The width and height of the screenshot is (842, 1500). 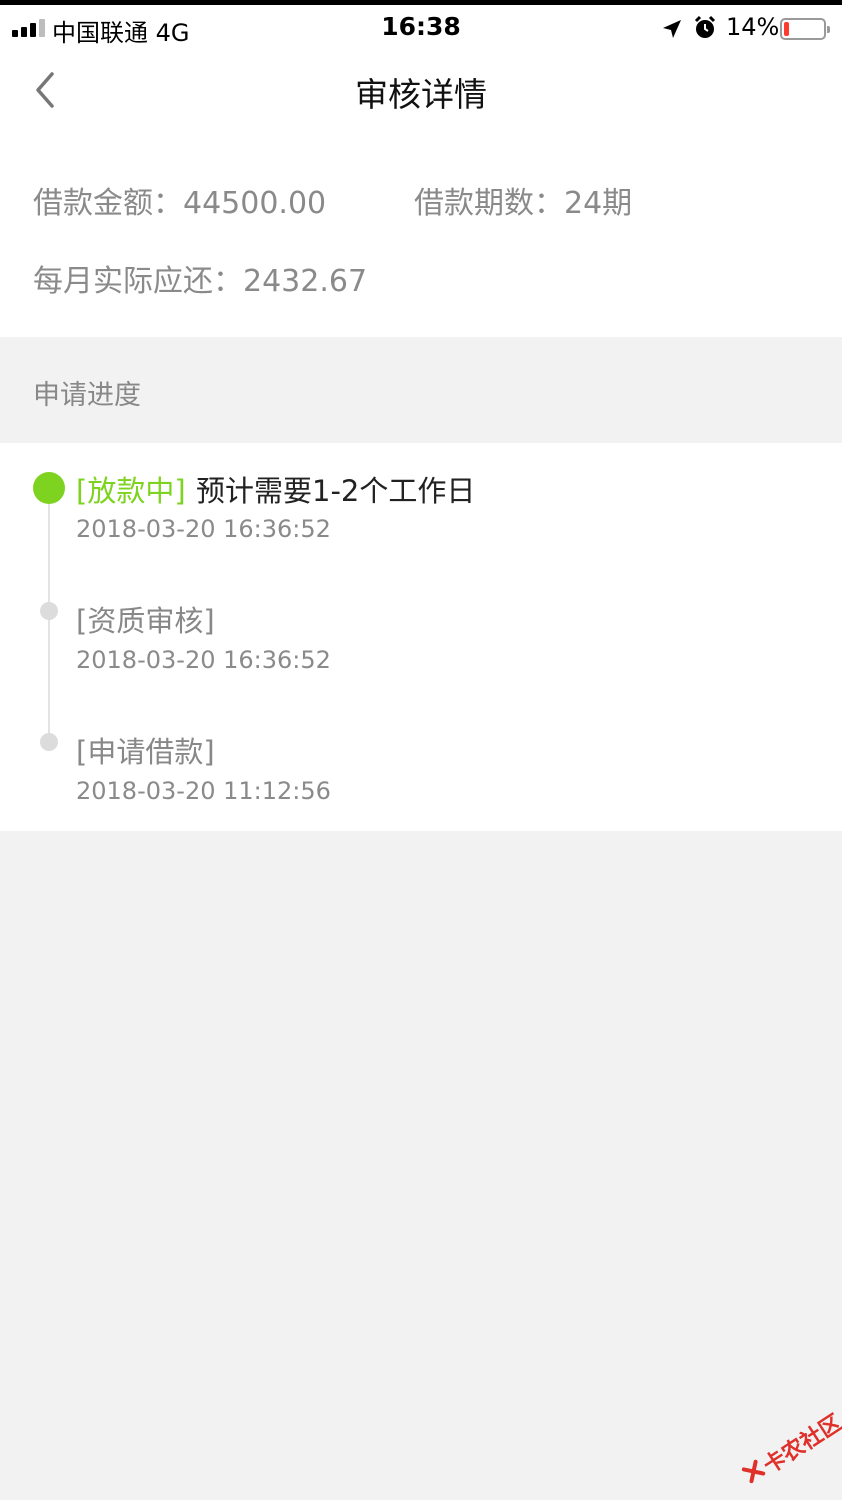 What do you see at coordinates (180, 203) in the screenshot?
I see `loan-amount: 借款金额：44500.00` at bounding box center [180, 203].